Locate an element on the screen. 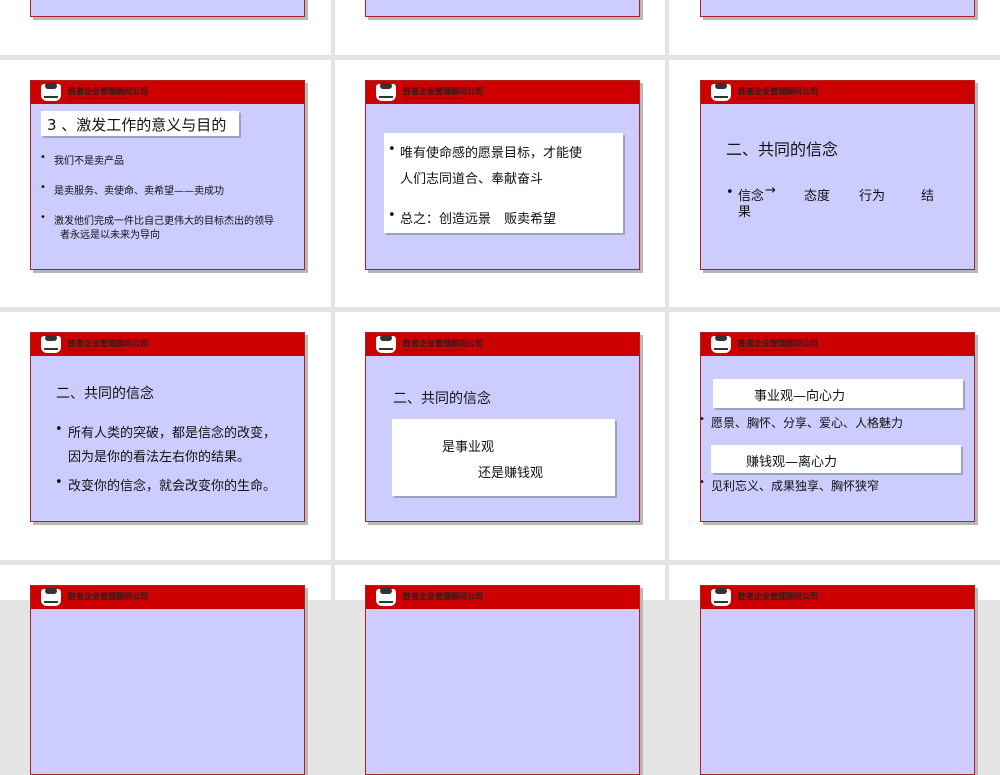 The height and width of the screenshot is (775, 1000). bullet-text: 总之：创造远景 贩卖希望 is located at coordinates (478, 219).